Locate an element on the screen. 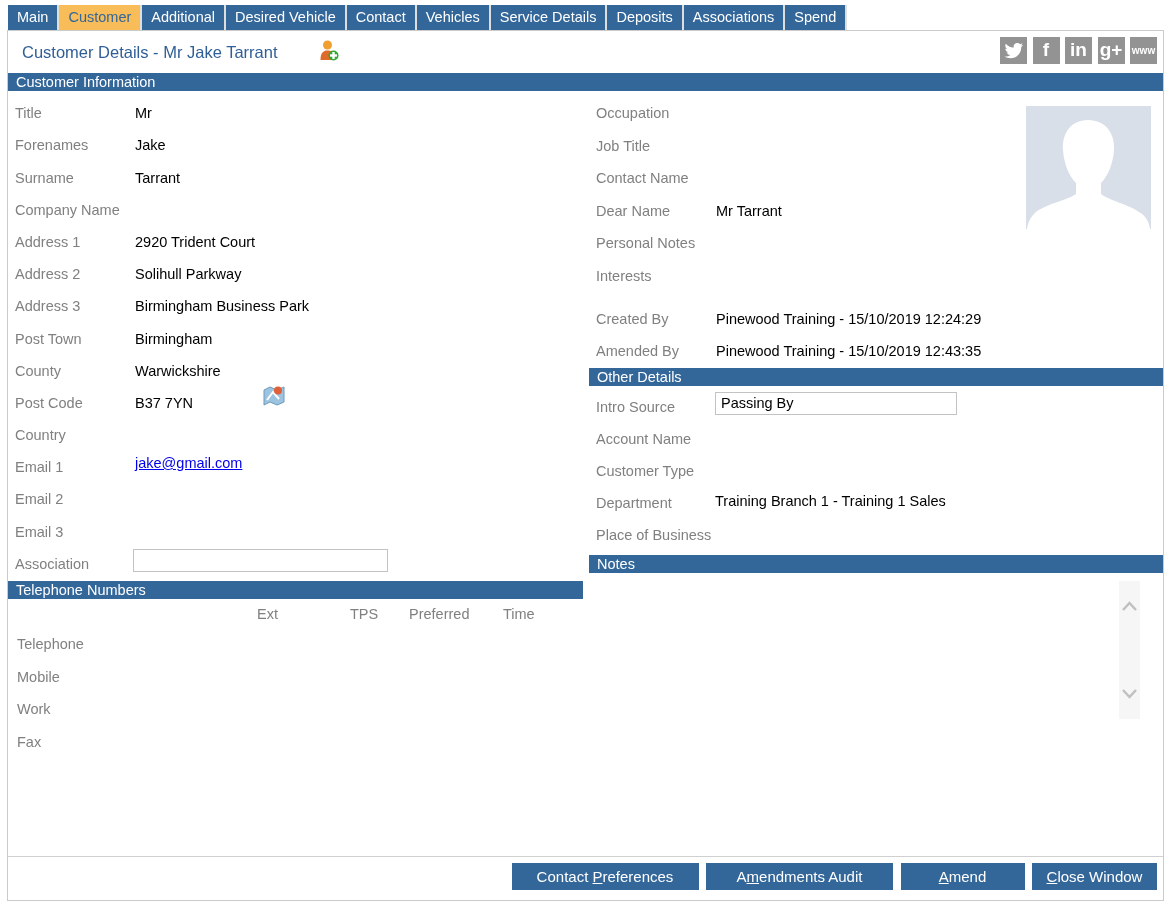 This screenshot has height=911, width=1171. field-value: Birmingham is located at coordinates (174, 339).